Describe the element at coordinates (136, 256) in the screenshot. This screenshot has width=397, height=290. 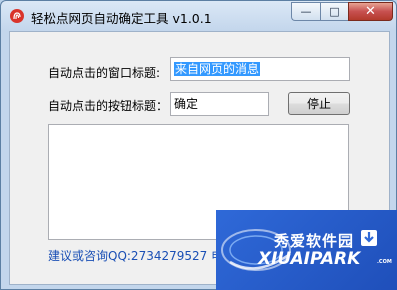
I see `contact-info: 建议或咨询QQ:2734279527 电` at that location.